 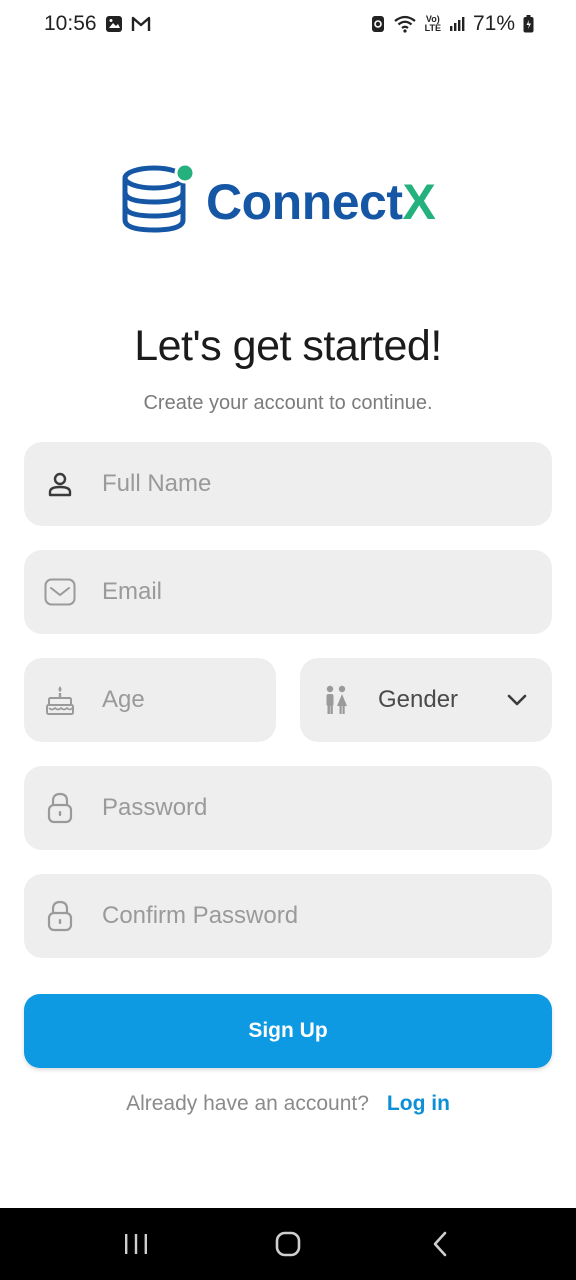 I want to click on logo-text-accent: X, so click(x=419, y=201).